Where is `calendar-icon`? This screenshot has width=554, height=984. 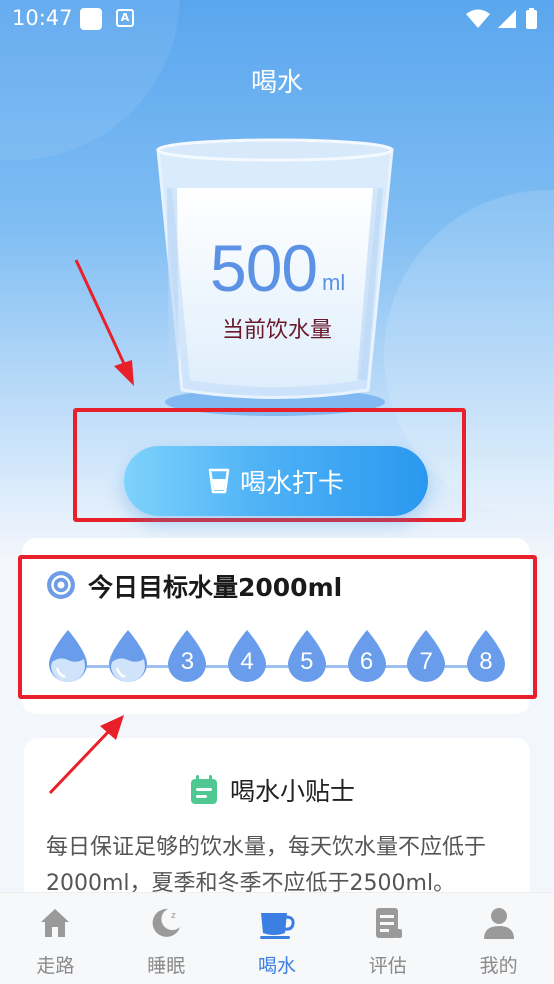 calendar-icon is located at coordinates (204, 789).